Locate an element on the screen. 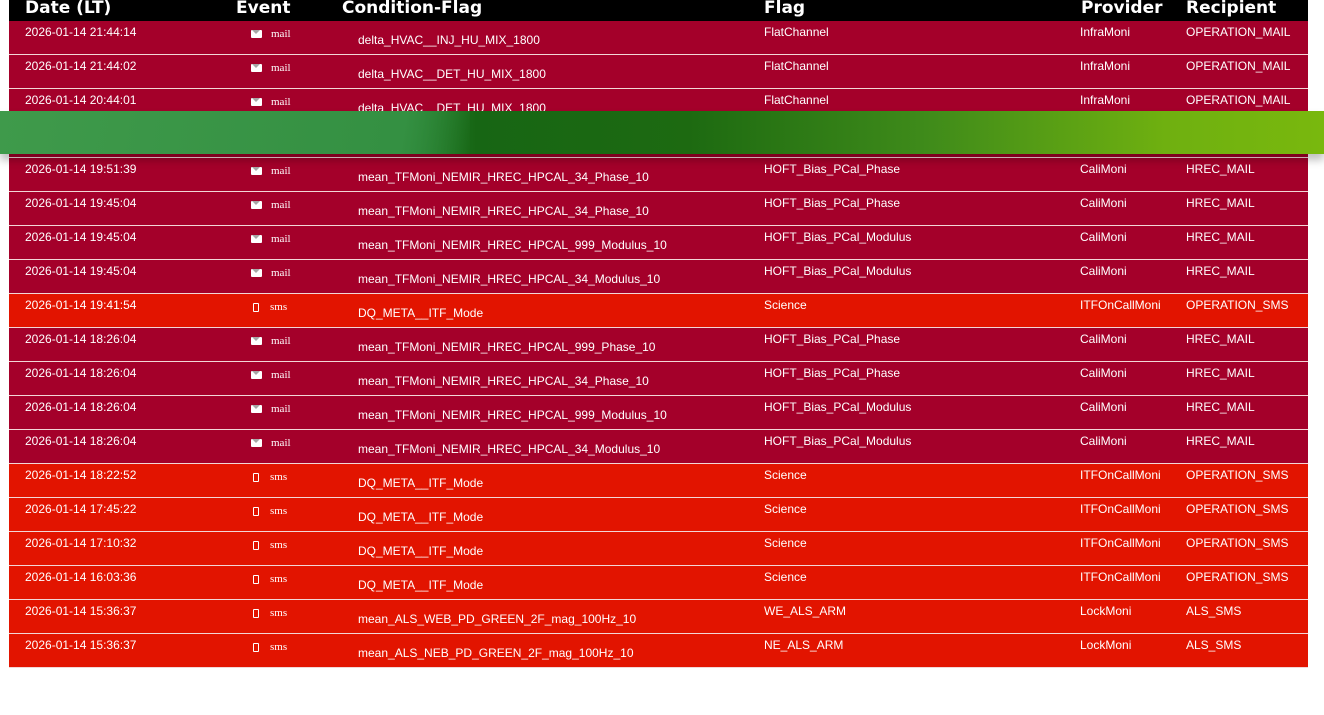  row-provider: LockMoni is located at coordinates (1106, 645).